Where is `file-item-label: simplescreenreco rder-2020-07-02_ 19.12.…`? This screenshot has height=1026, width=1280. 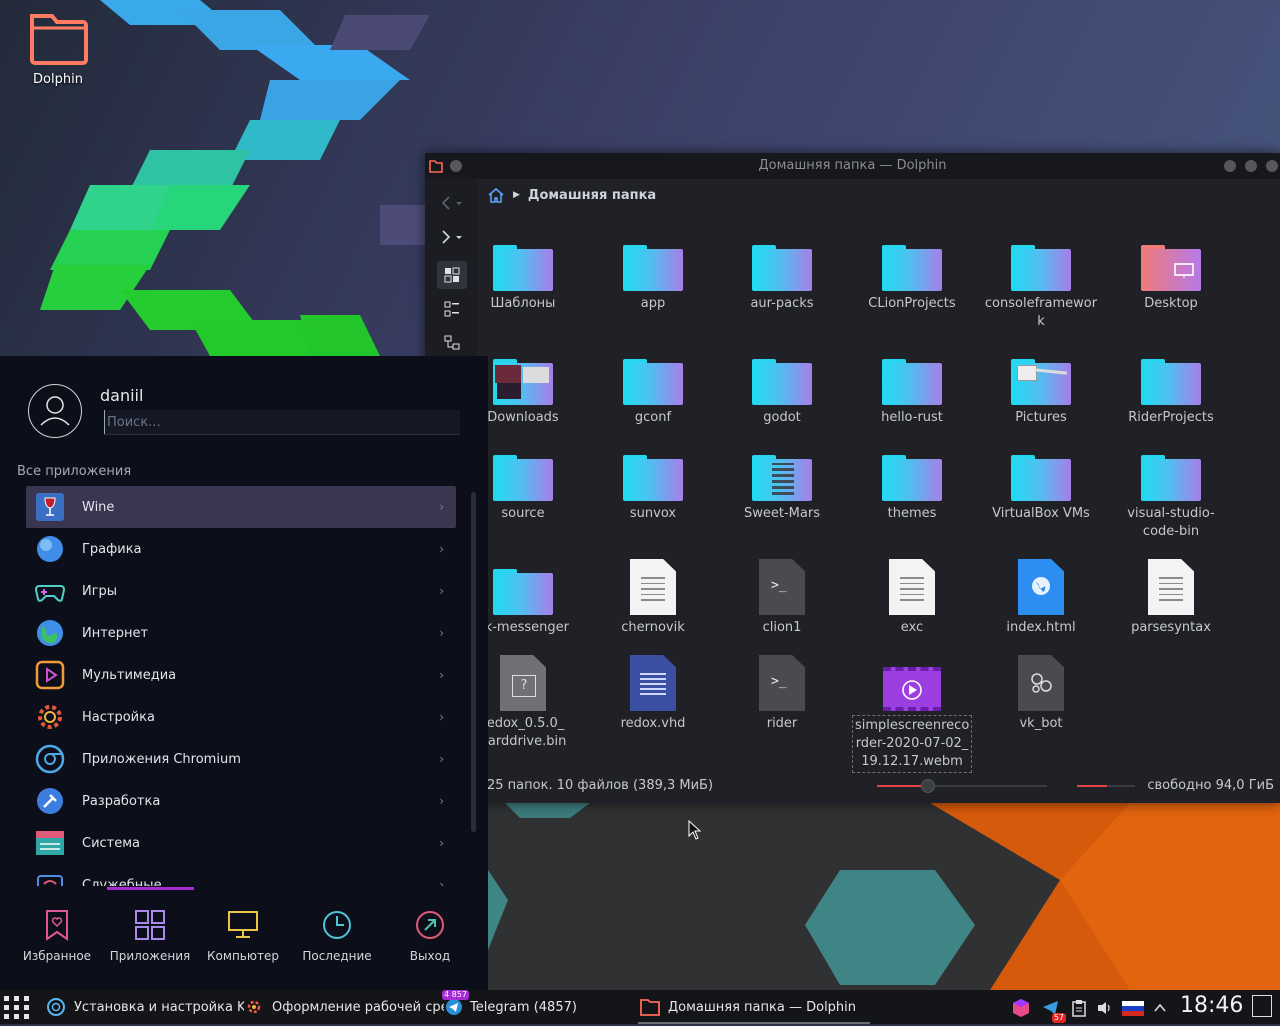 file-item-label: simplescreenreco rder-2020-07-02_ 19.12.… is located at coordinates (912, 744).